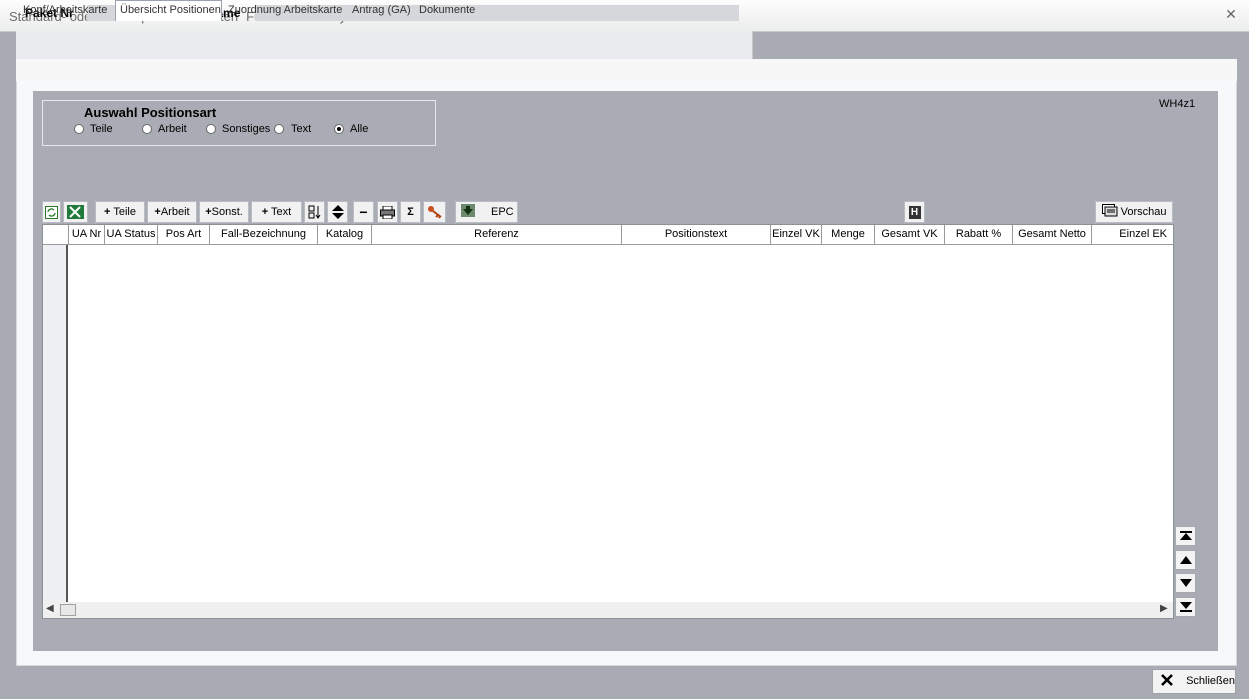 This screenshot has height=699, width=1249. I want to click on radio-text-circle, so click(279, 129).